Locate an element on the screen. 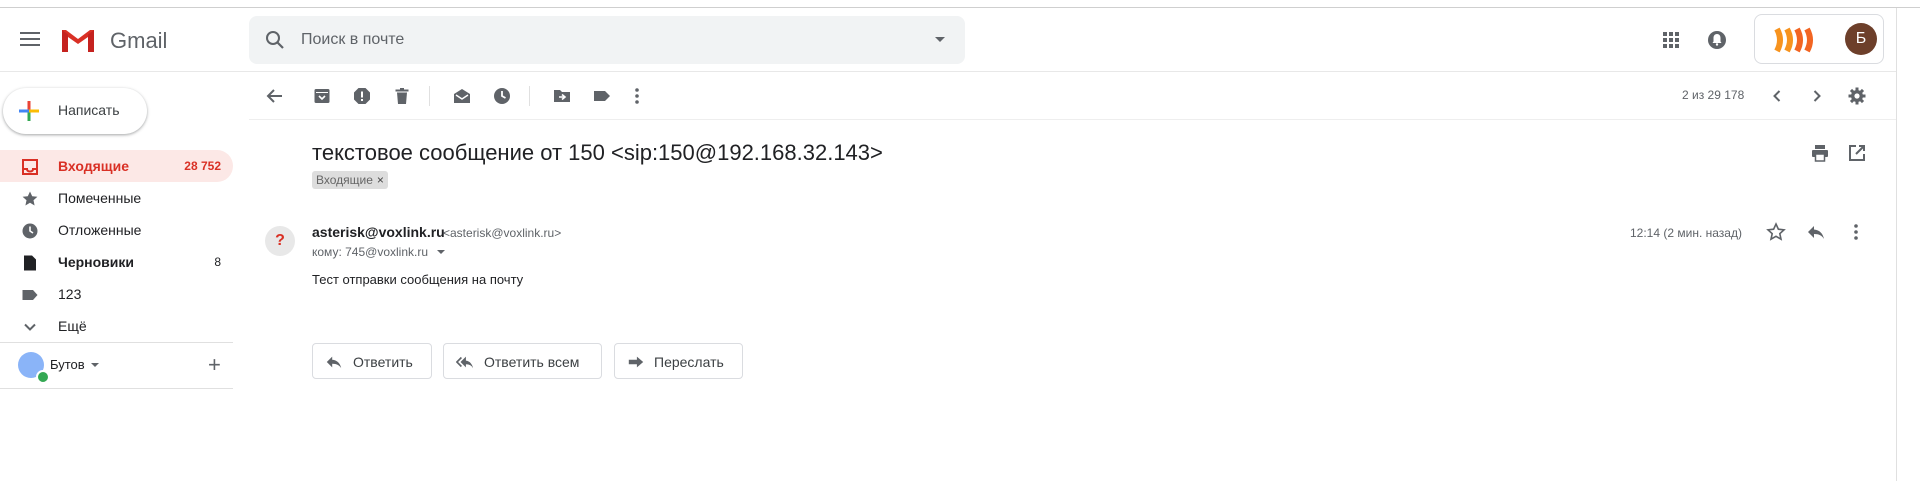  message-body: Тест отправки сообщения на почту is located at coordinates (418, 279).